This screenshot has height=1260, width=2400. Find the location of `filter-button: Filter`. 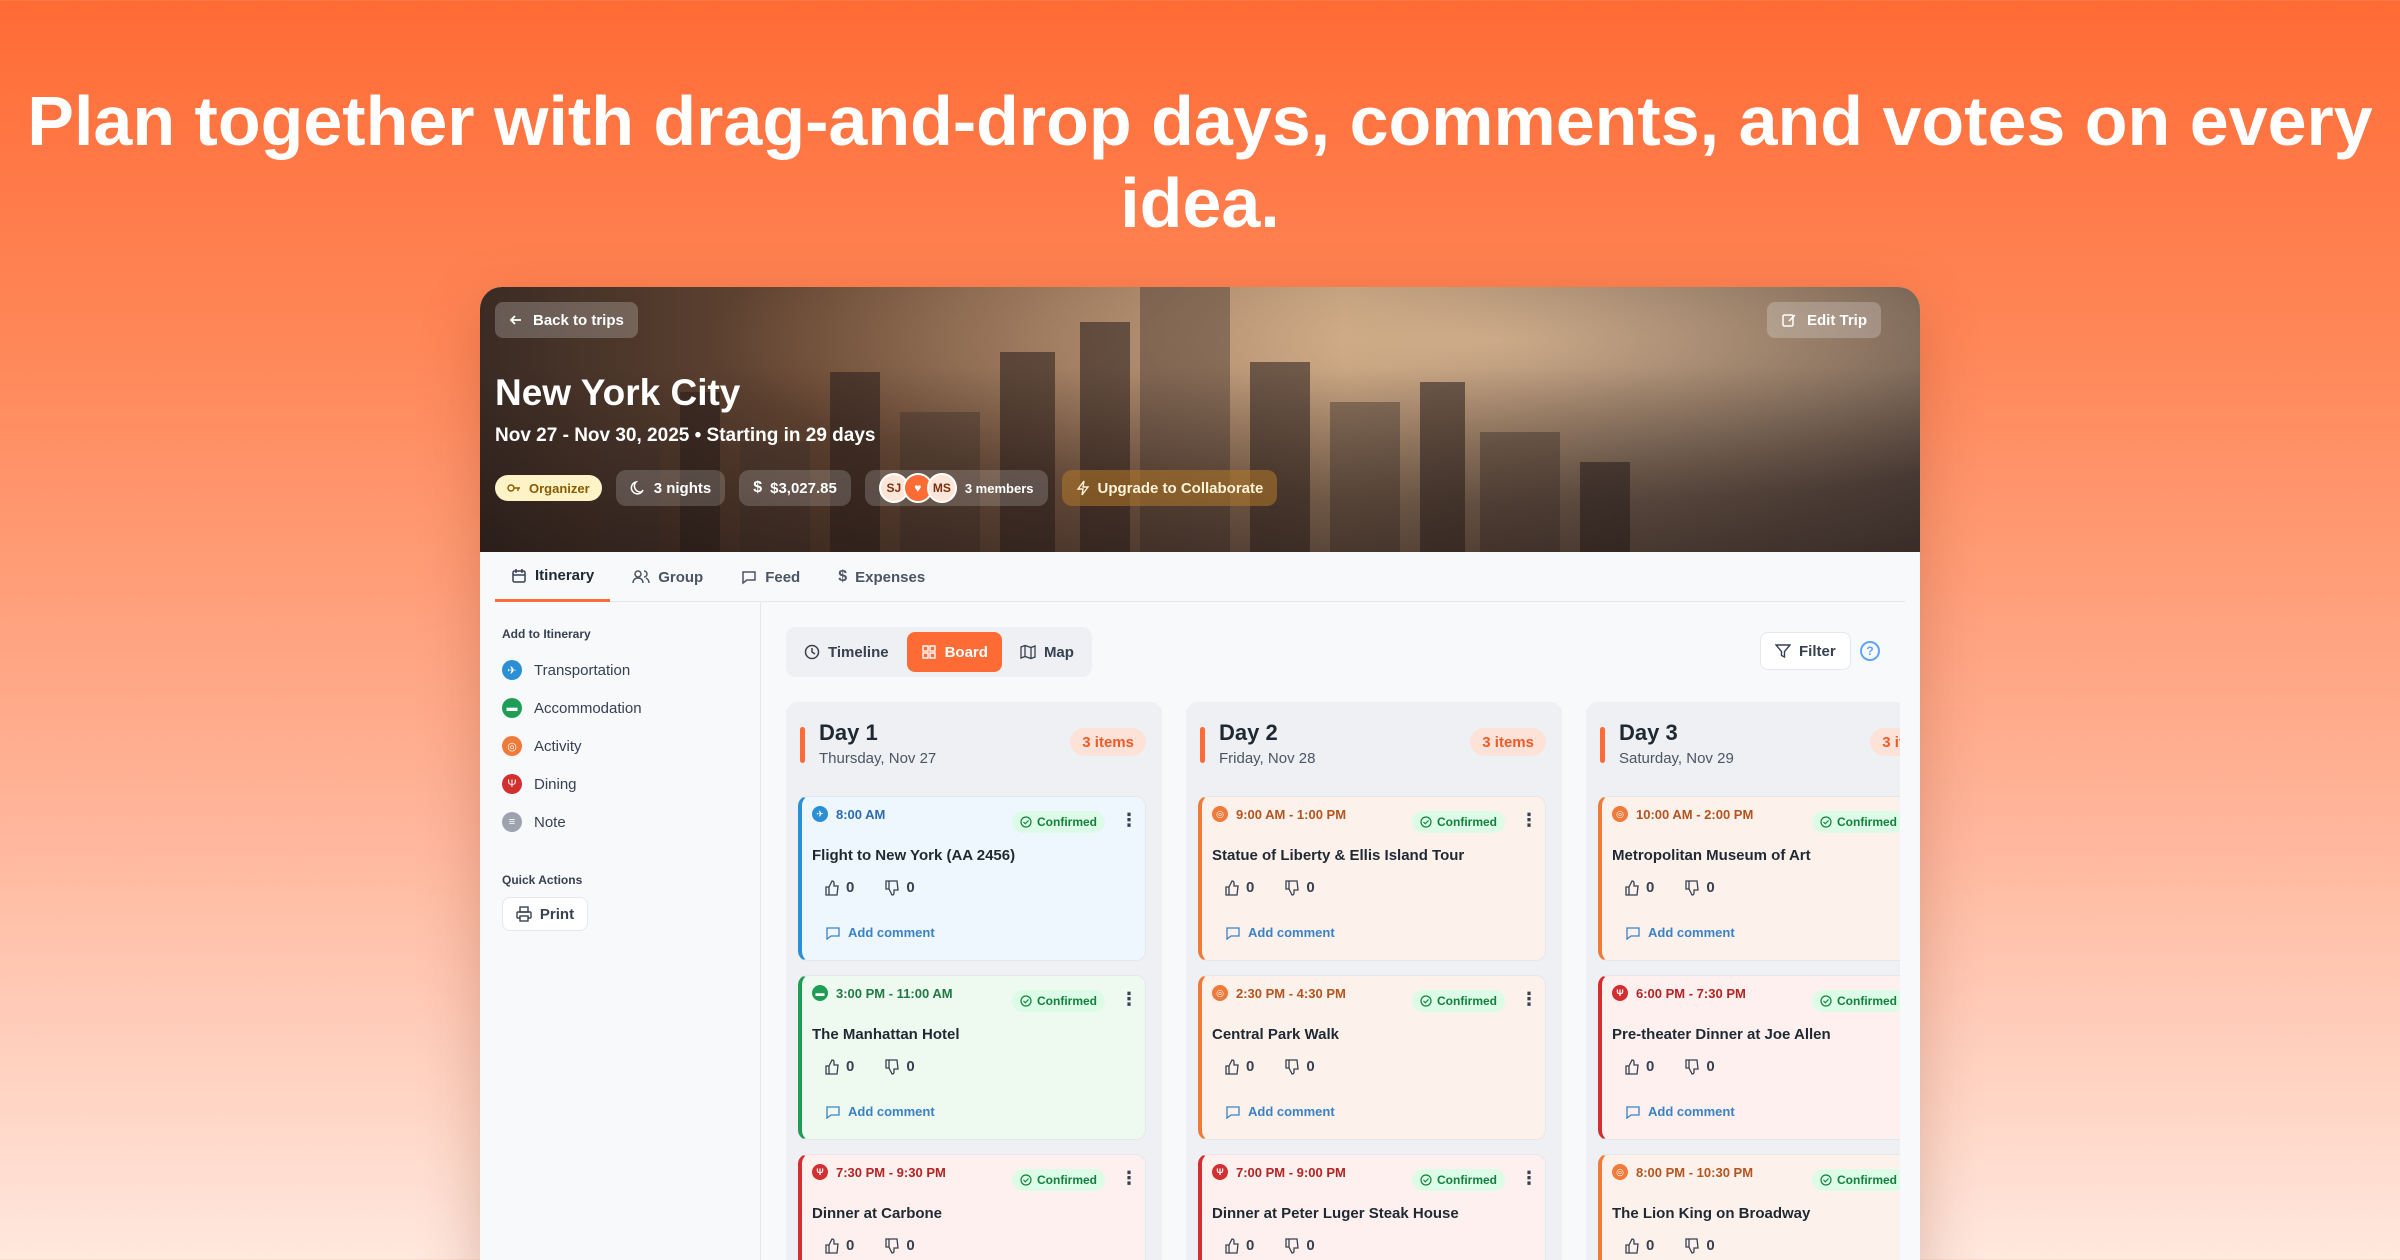

filter-button: Filter is located at coordinates (1805, 651).